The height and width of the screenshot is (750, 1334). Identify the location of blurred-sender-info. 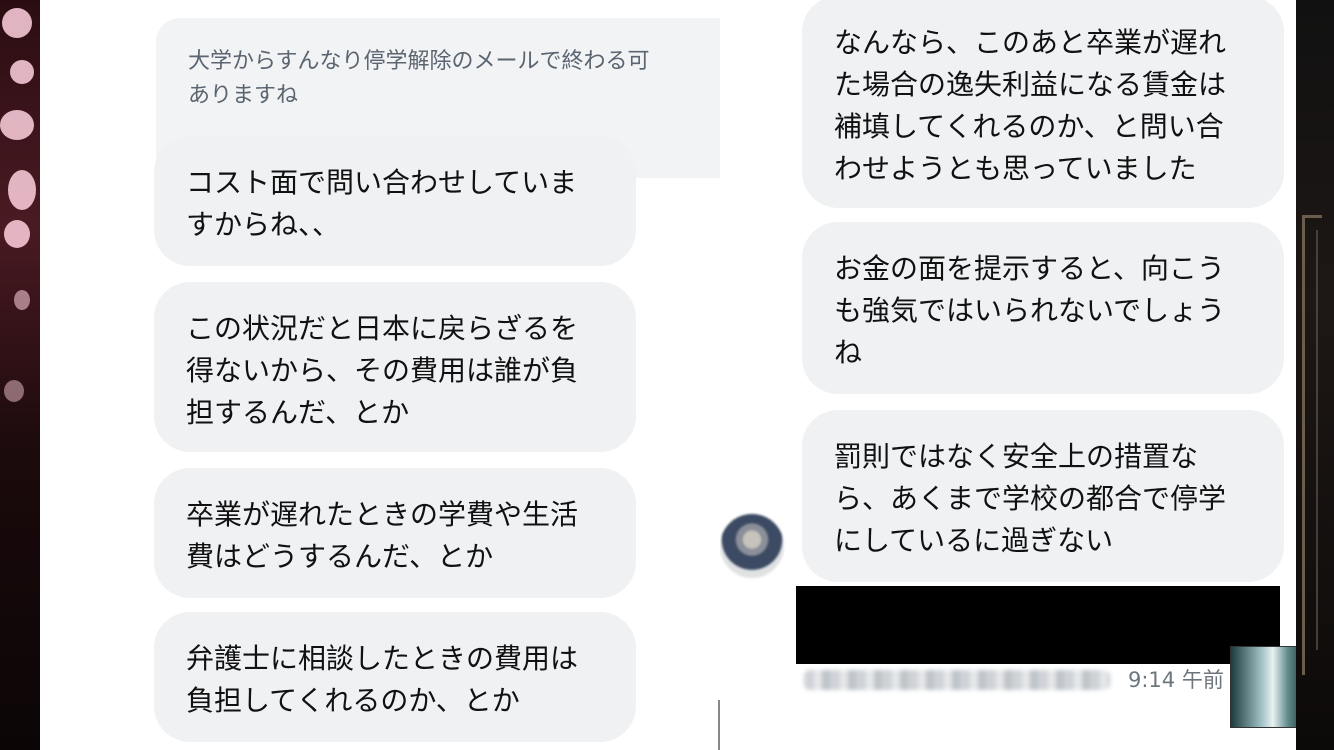
(957, 680).